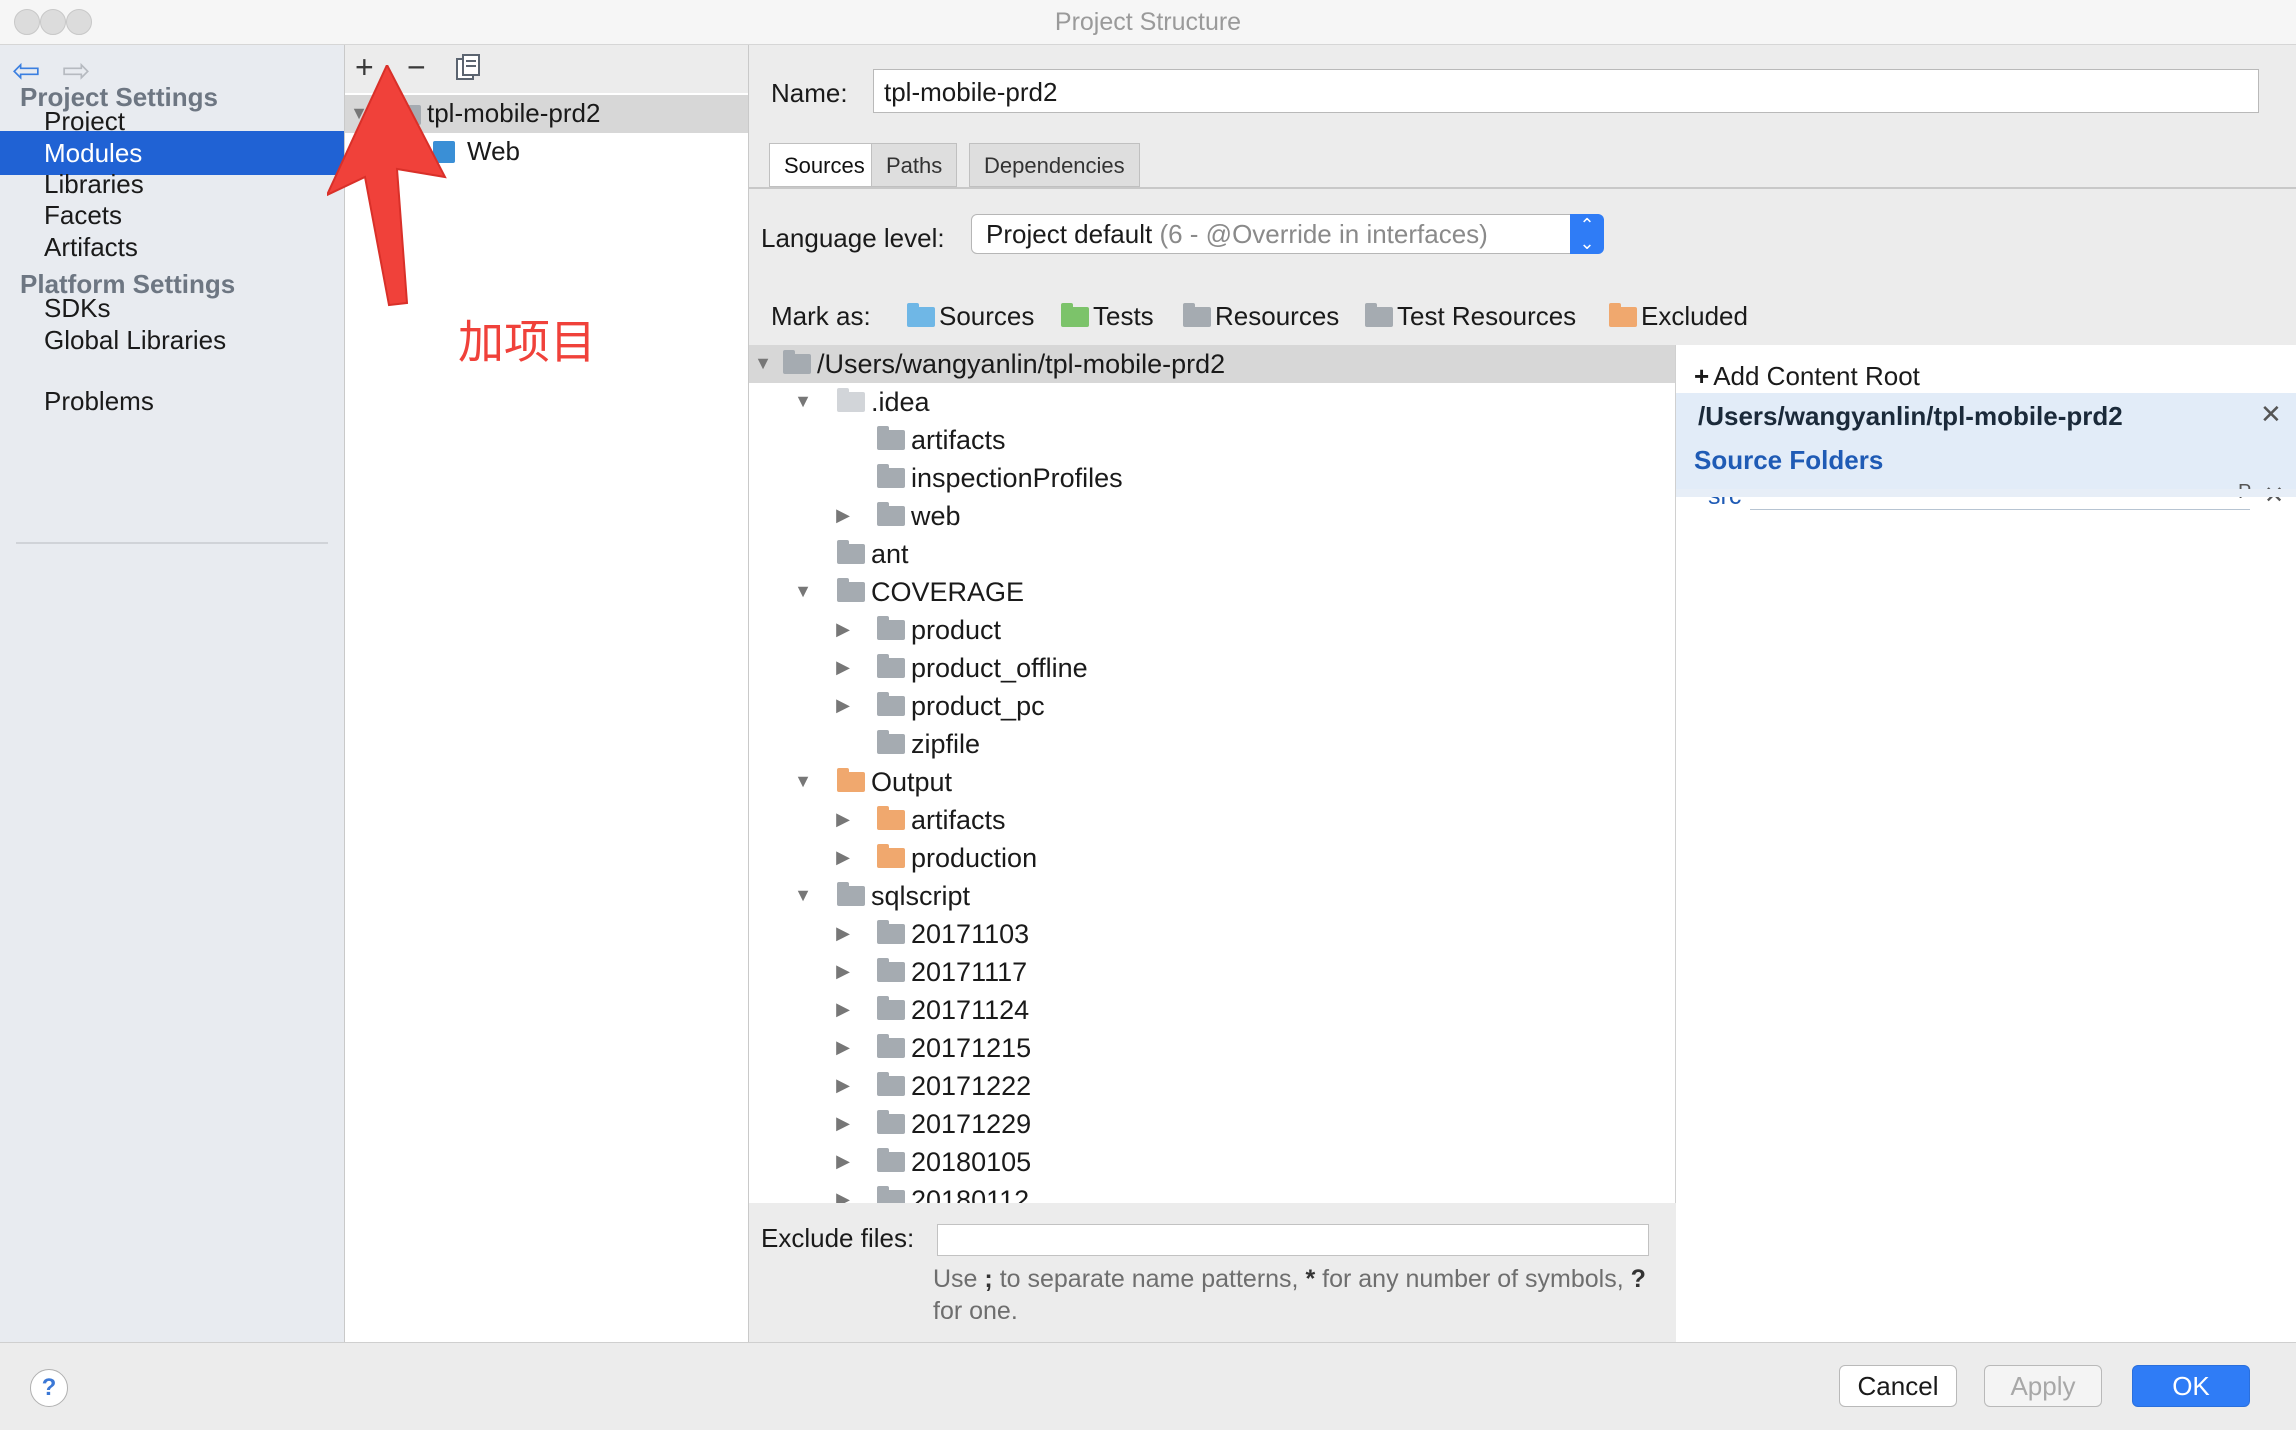 This screenshot has height=1430, width=2296. What do you see at coordinates (1212, 1086) in the screenshot?
I see `tree-row: ▶ 20171222` at bounding box center [1212, 1086].